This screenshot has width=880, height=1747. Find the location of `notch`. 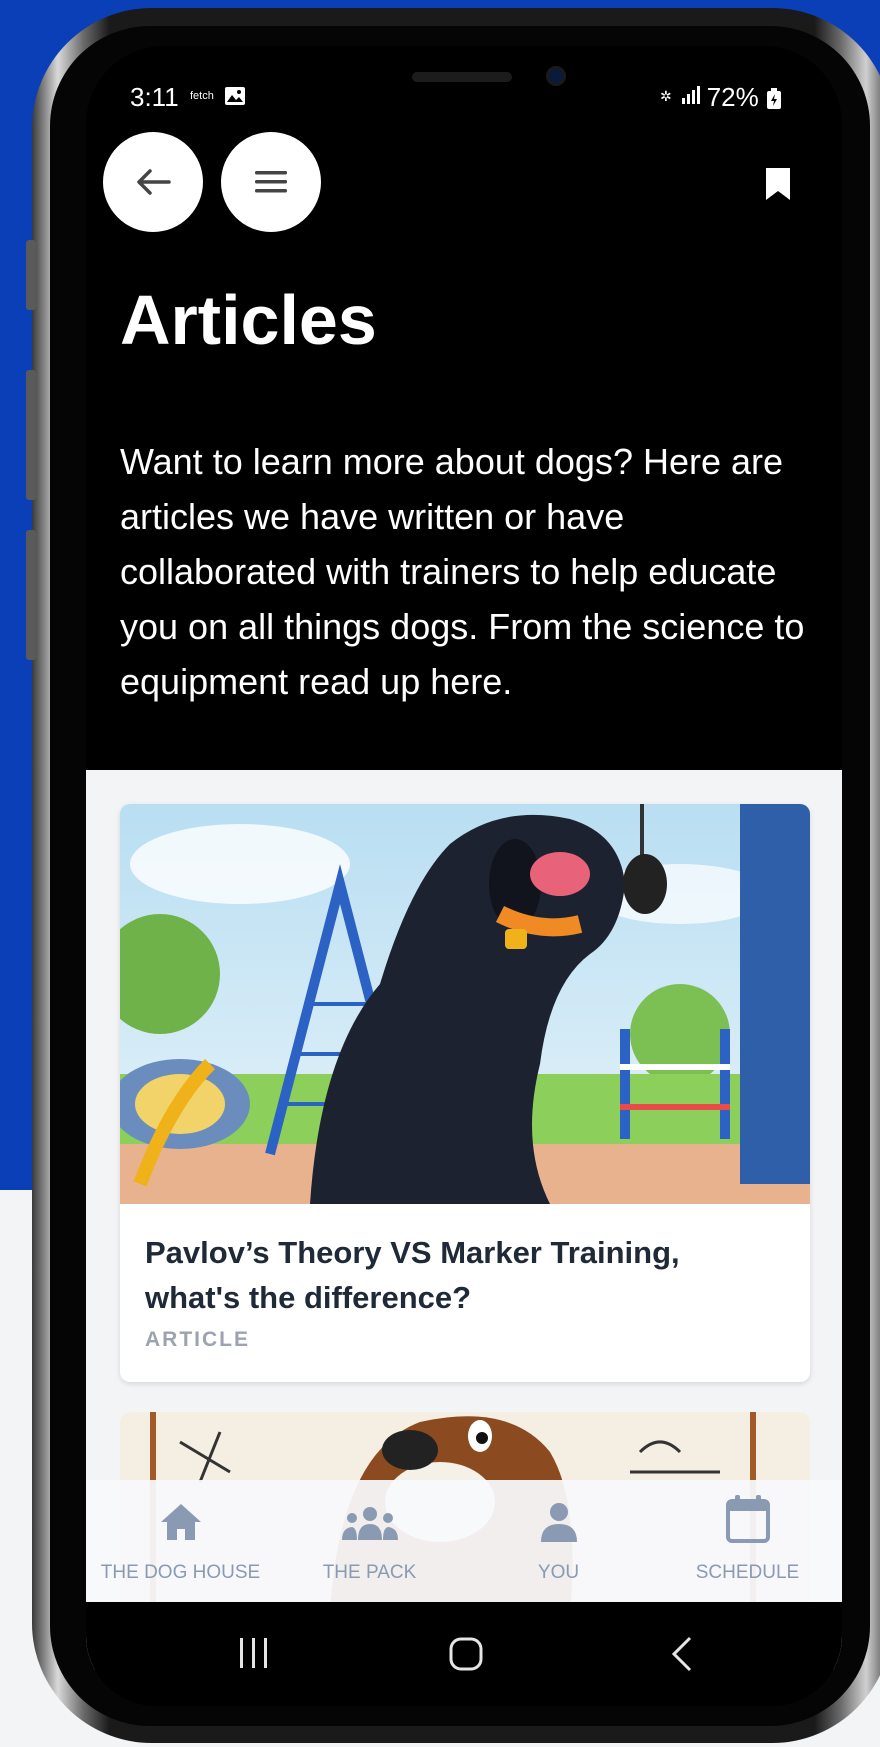

notch is located at coordinates (472, 82).